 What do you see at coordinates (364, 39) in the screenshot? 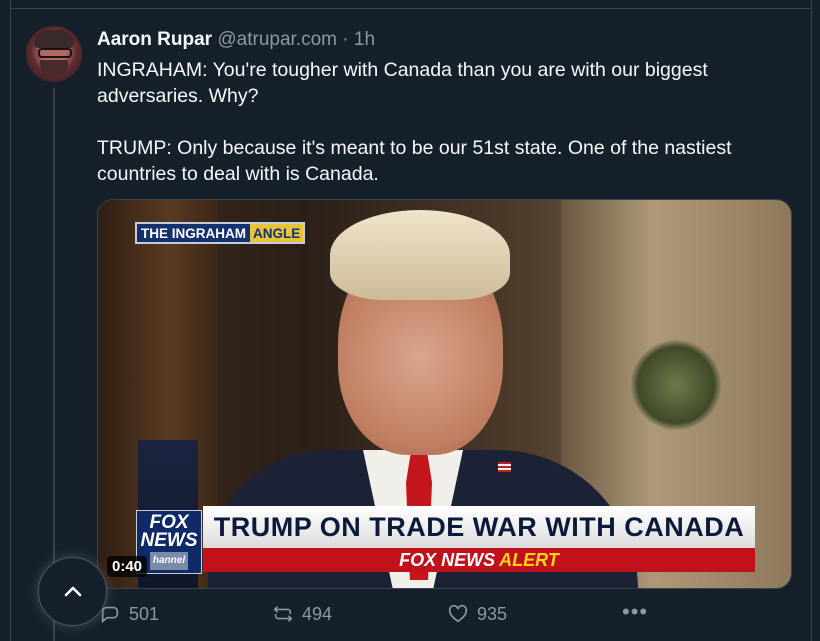
I see `timestamp: 1h` at bounding box center [364, 39].